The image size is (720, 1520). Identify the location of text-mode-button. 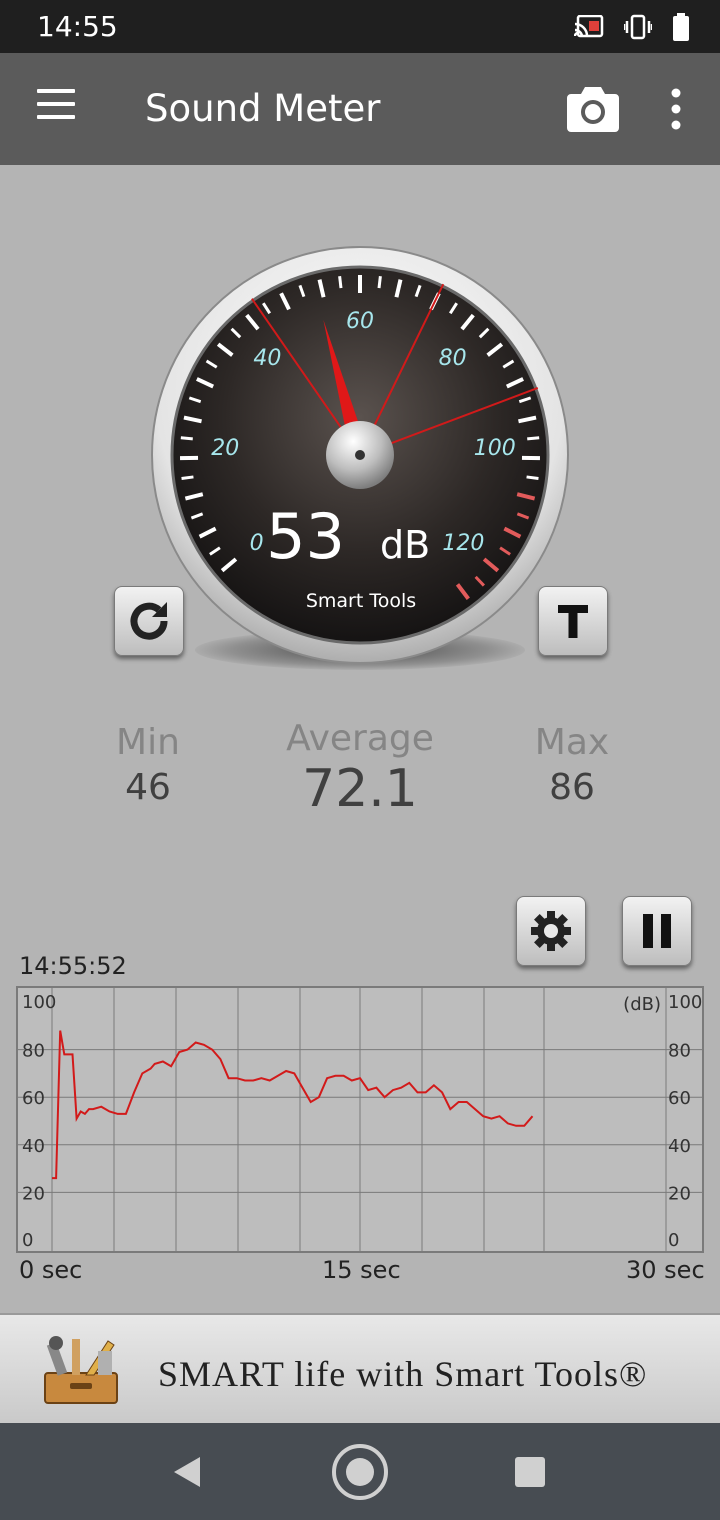
(573, 621).